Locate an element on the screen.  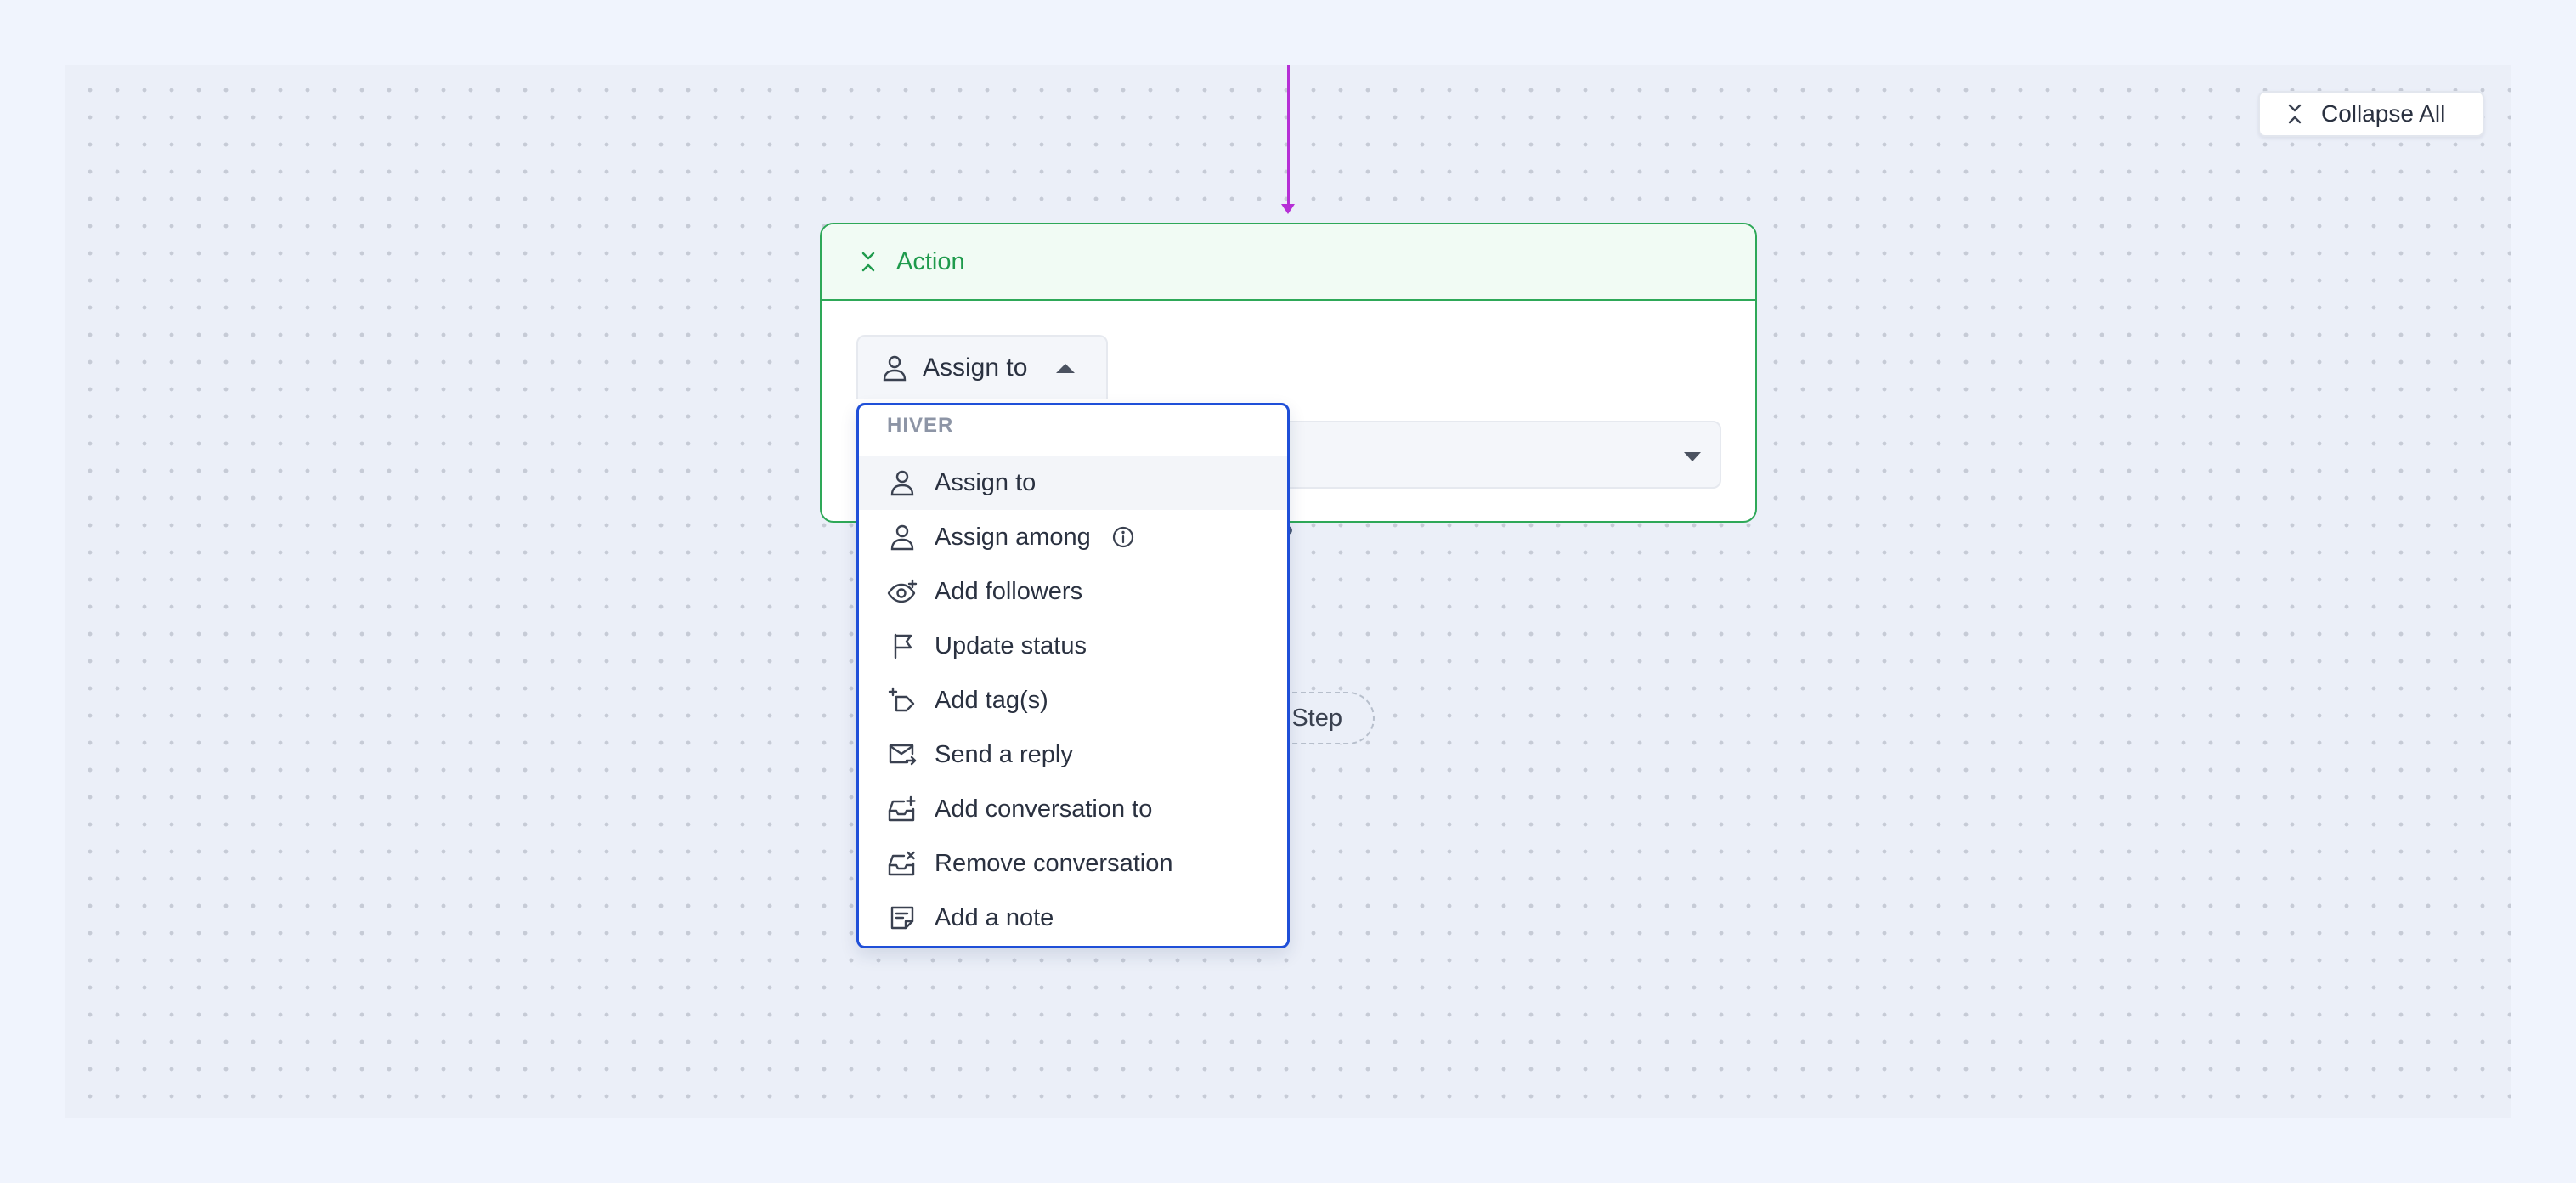
menu-item-label: Assign to is located at coordinates (986, 482).